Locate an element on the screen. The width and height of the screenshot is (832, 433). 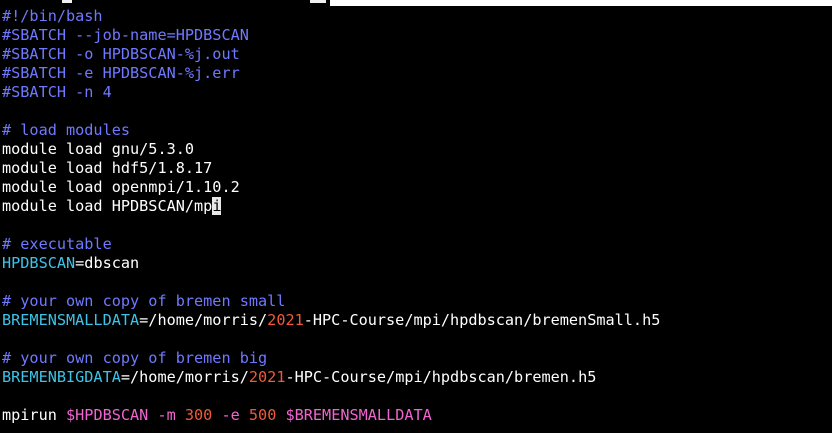
flag-e-value: 500 is located at coordinates (262, 415).